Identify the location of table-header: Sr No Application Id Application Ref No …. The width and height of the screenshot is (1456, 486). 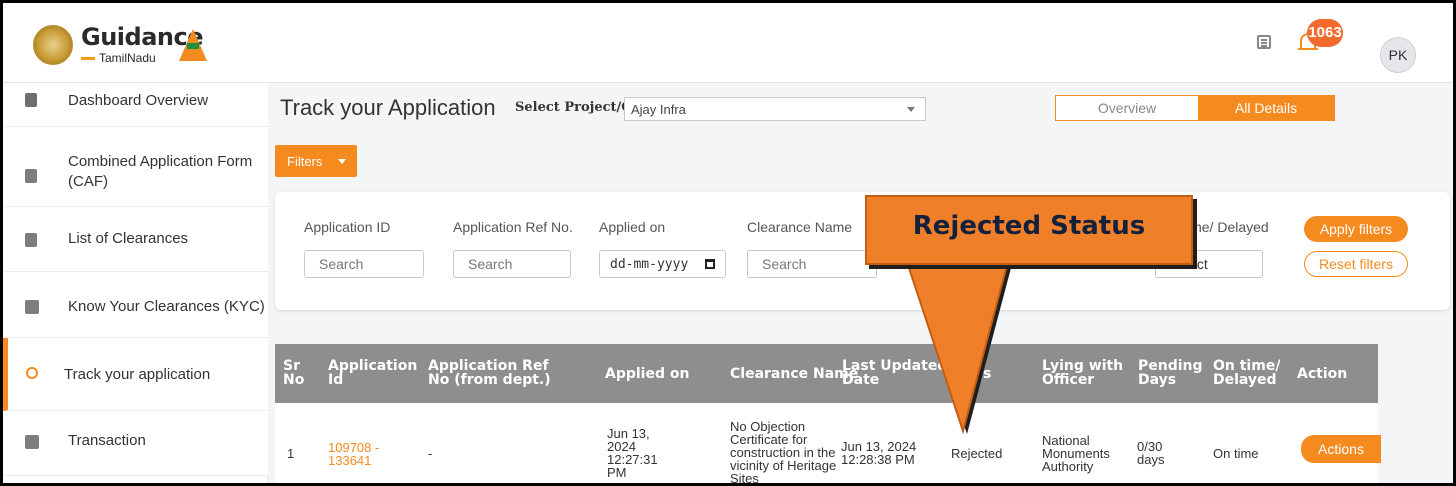
(826, 373).